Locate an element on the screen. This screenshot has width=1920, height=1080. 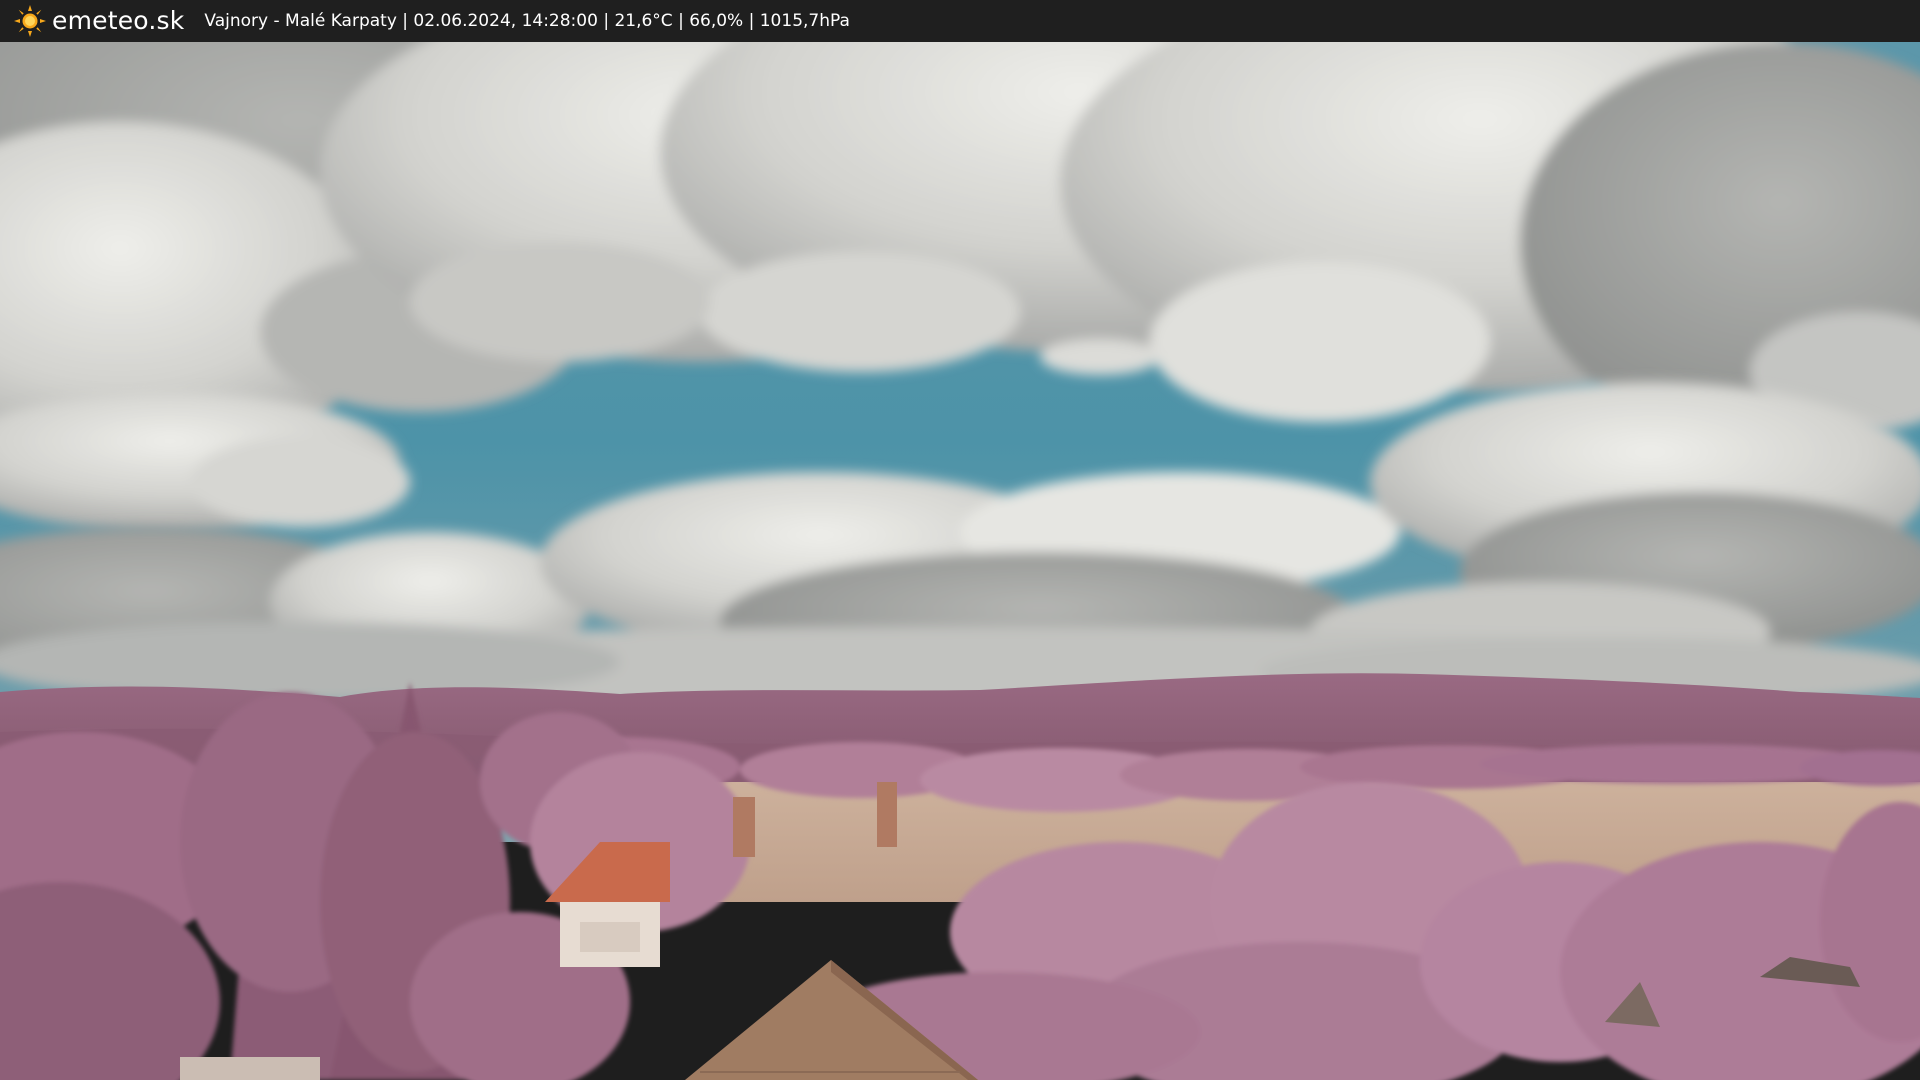
garden-wall is located at coordinates (250, 1068).